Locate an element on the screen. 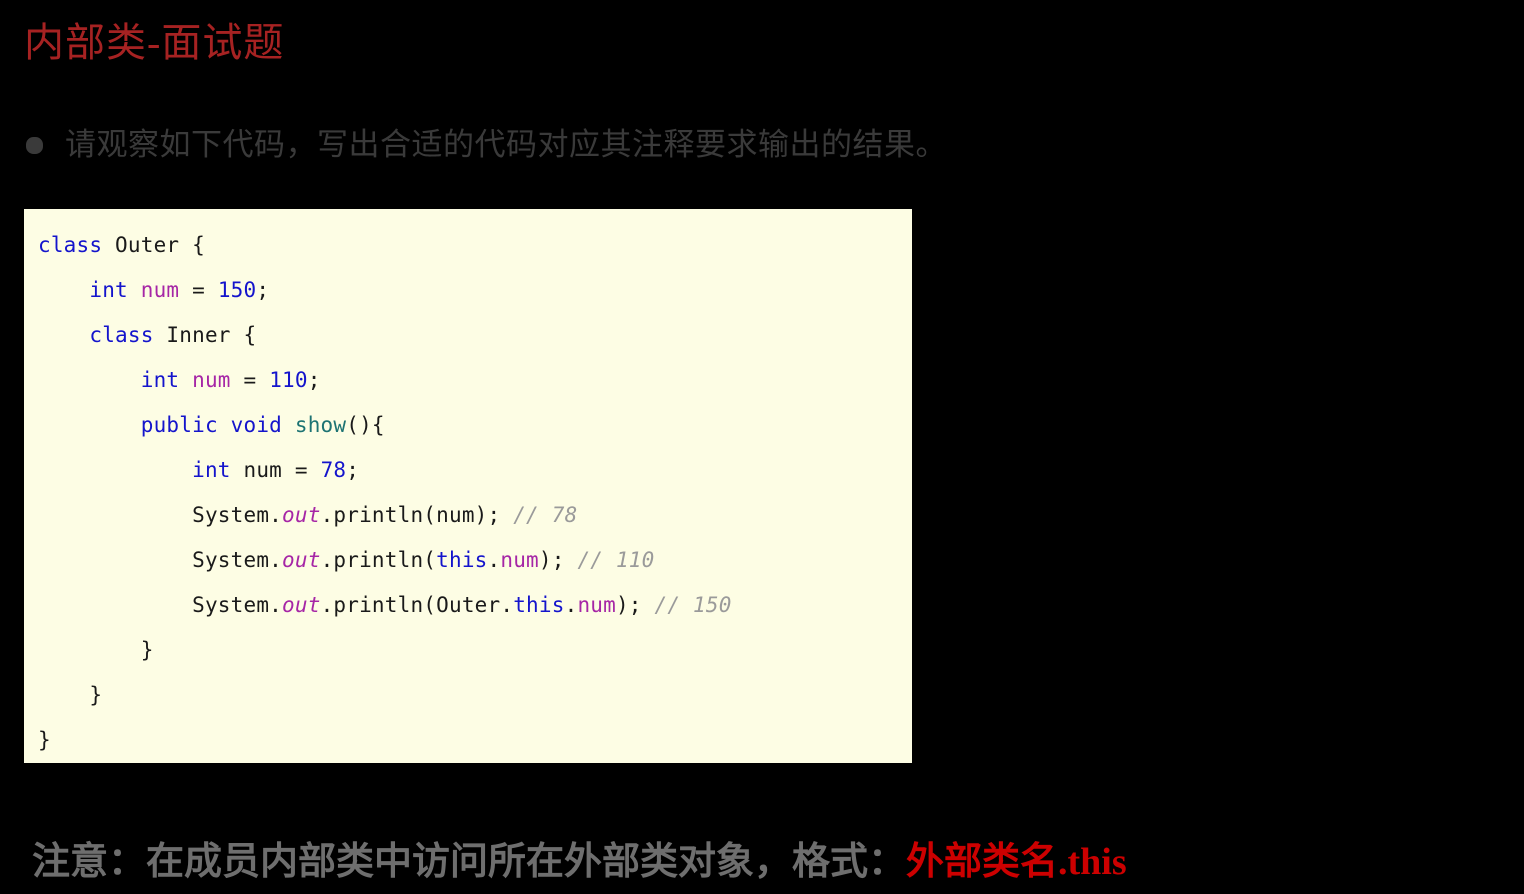 The image size is (1524, 894). code-line: int num = 78; is located at coordinates (475, 470).